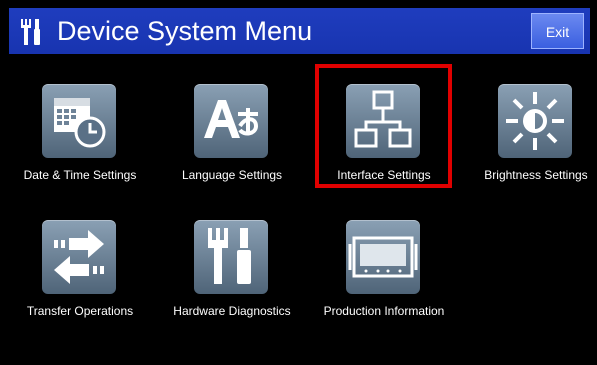  Describe the element at coordinates (557, 31) in the screenshot. I see `exit-button: Exit` at that location.